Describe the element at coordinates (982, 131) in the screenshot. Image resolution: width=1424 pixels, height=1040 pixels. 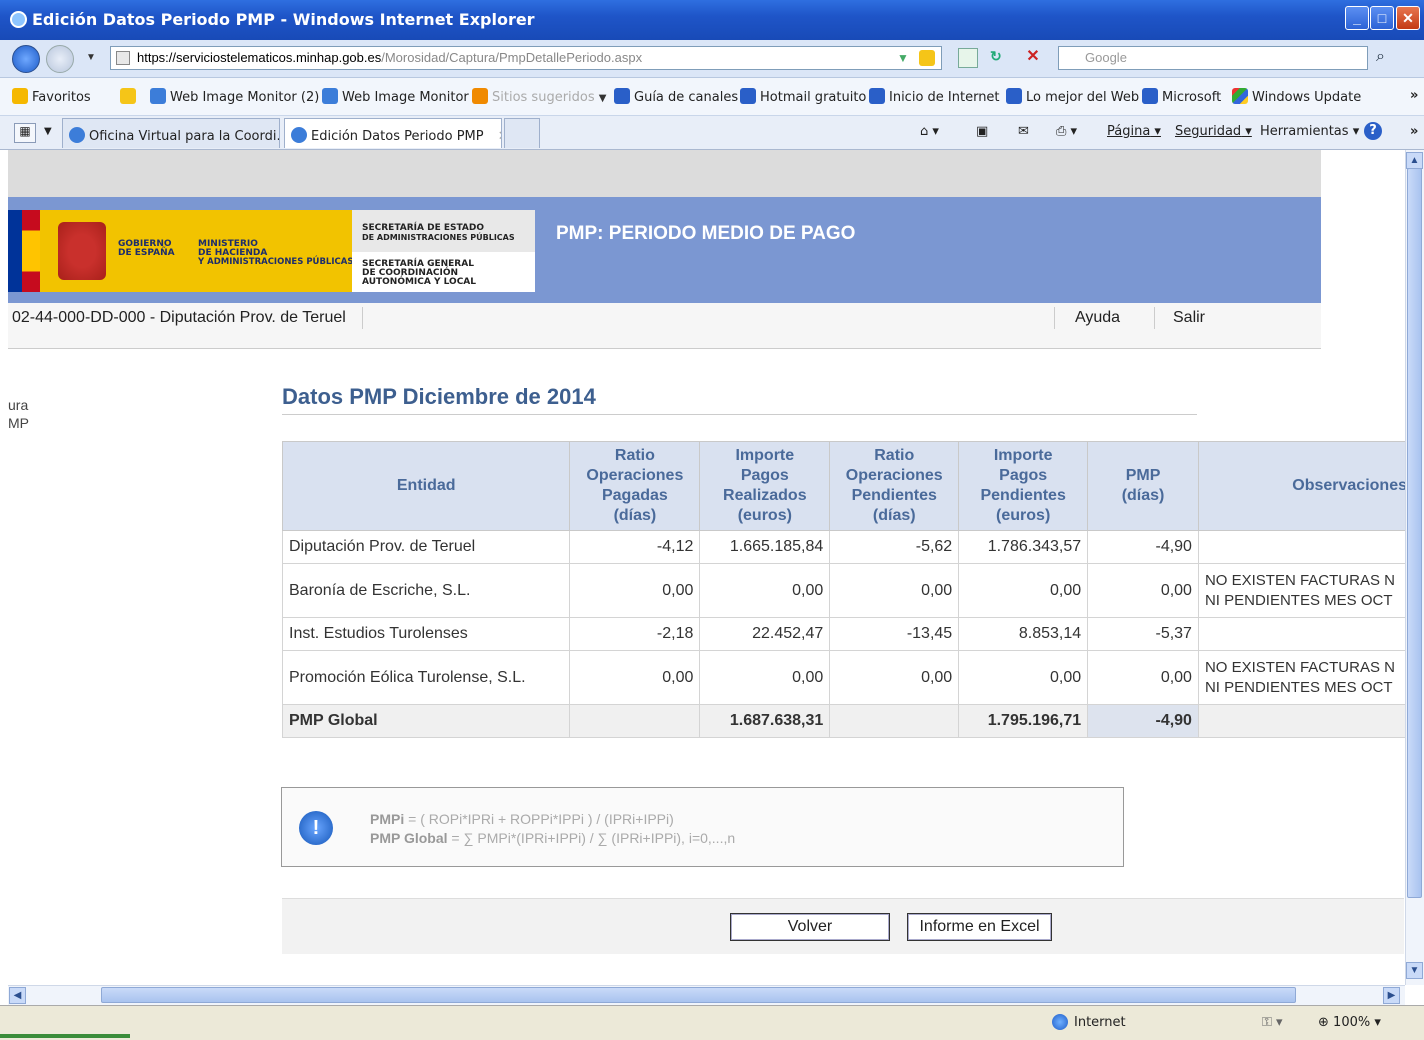
I see `feeds-icon: ▣` at that location.